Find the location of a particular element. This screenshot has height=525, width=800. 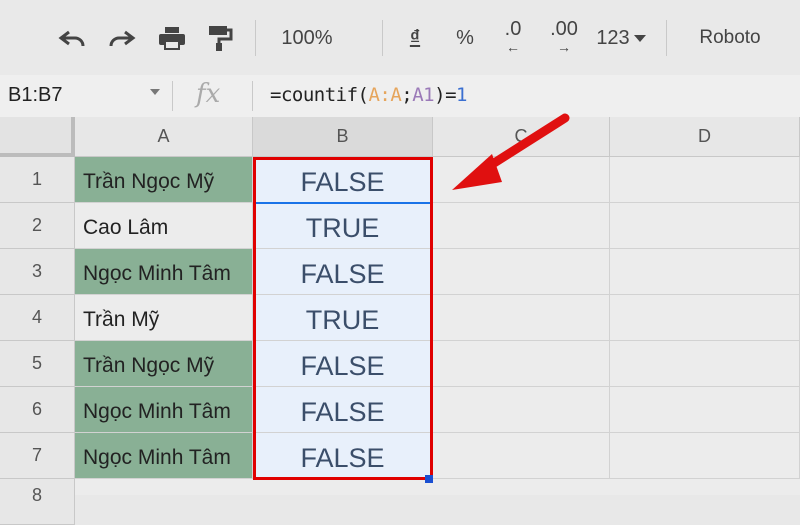

select-all-corner is located at coordinates (37, 137).